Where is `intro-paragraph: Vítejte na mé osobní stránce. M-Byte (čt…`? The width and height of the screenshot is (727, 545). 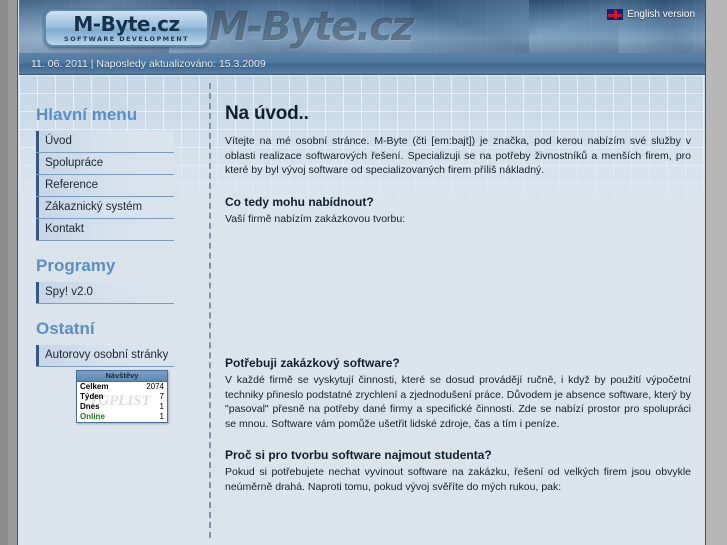 intro-paragraph: Vítejte na mé osobní stránce. M-Byte (čt… is located at coordinates (458, 155).